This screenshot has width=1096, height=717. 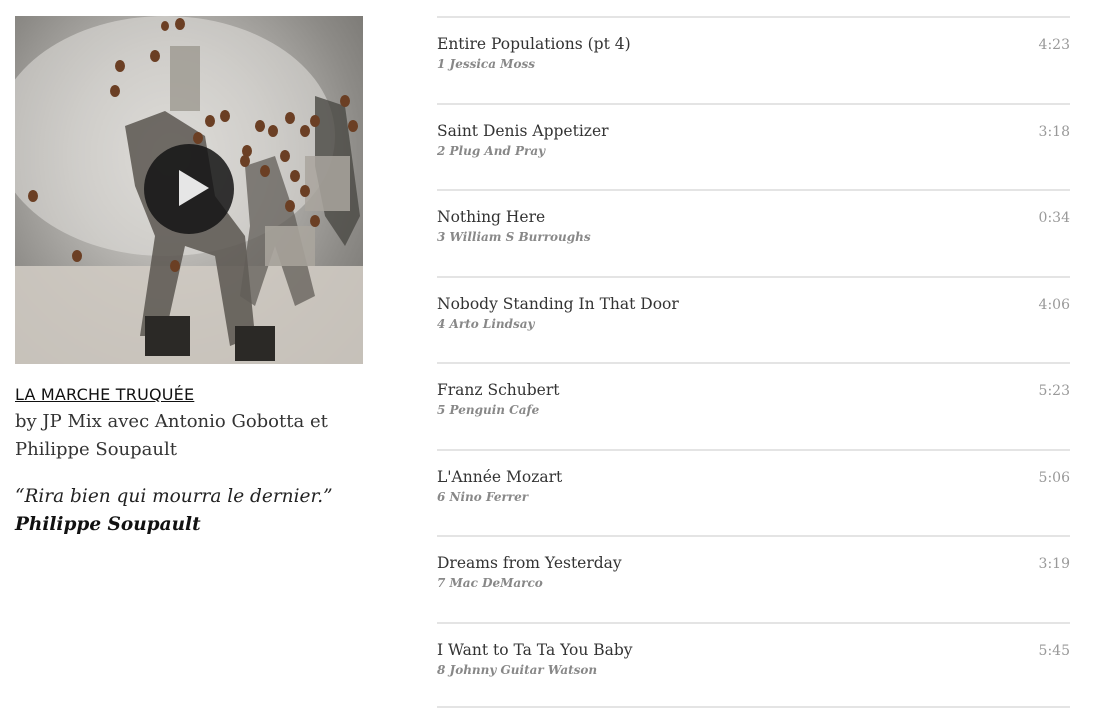 What do you see at coordinates (491, 150) in the screenshot?
I see `track-artist: 2 Plug And Pray` at bounding box center [491, 150].